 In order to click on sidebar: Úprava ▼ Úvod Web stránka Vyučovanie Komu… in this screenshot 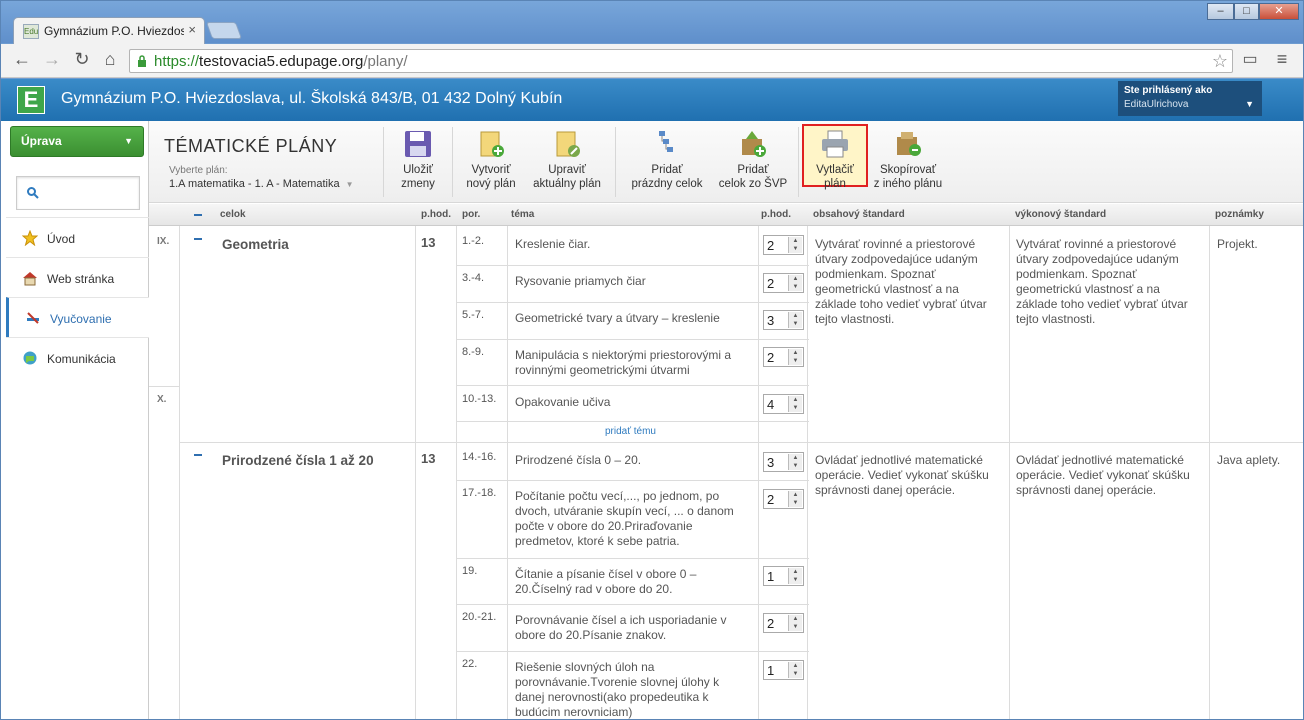, I will do `click(75, 420)`.